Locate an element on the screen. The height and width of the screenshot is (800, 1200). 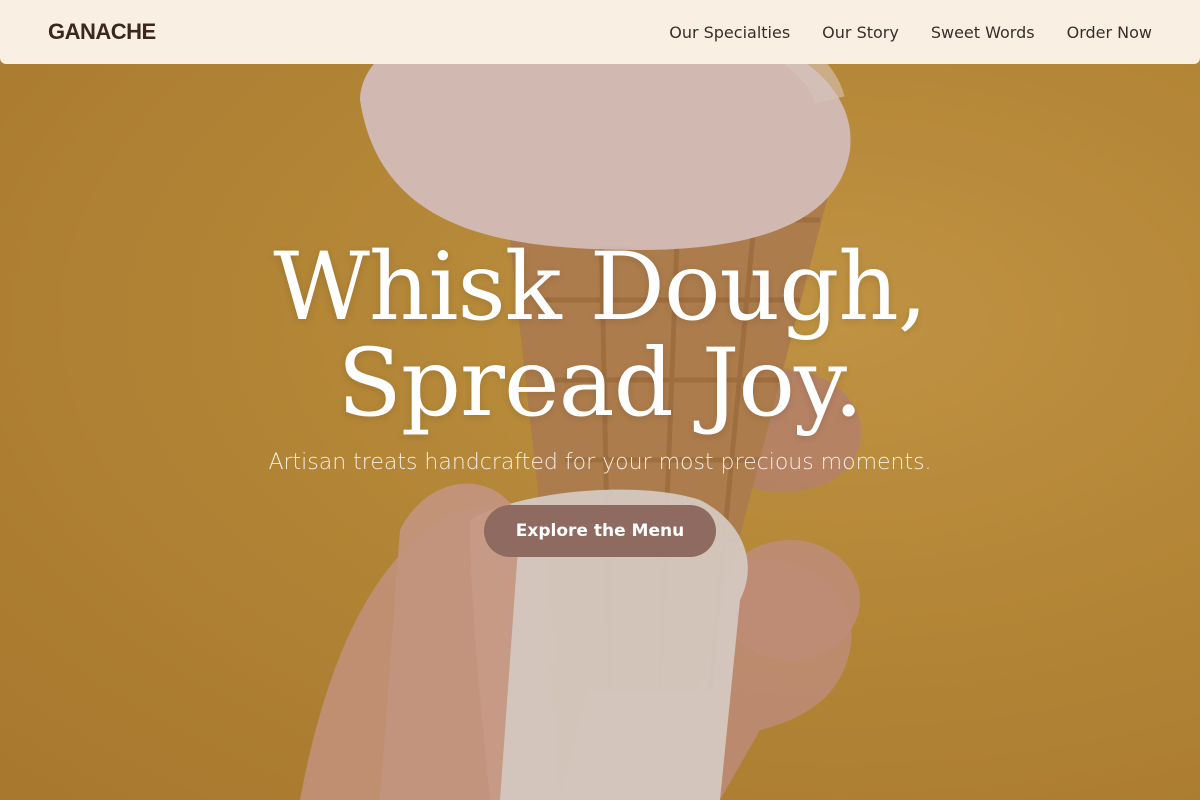
nav-link-our-specialties: Our Specialties is located at coordinates (729, 32).